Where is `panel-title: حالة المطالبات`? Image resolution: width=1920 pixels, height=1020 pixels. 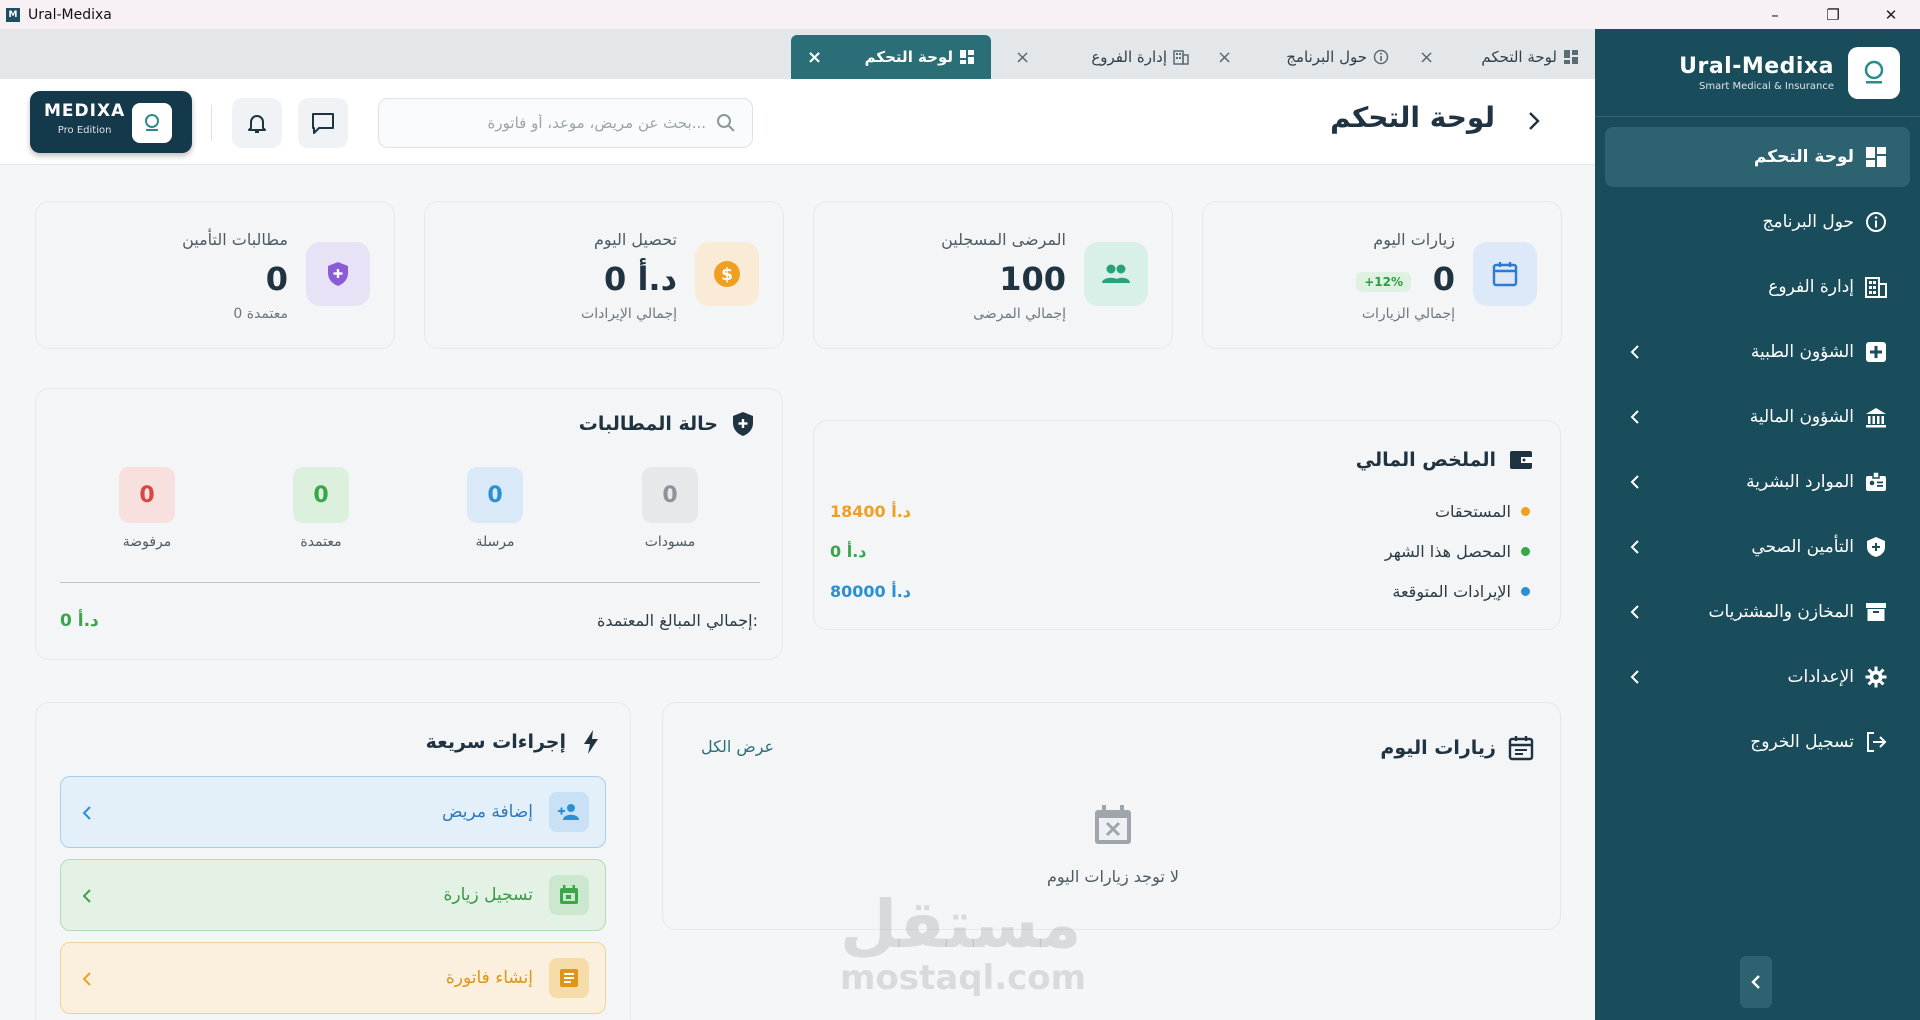 panel-title: حالة المطالبات is located at coordinates (667, 424).